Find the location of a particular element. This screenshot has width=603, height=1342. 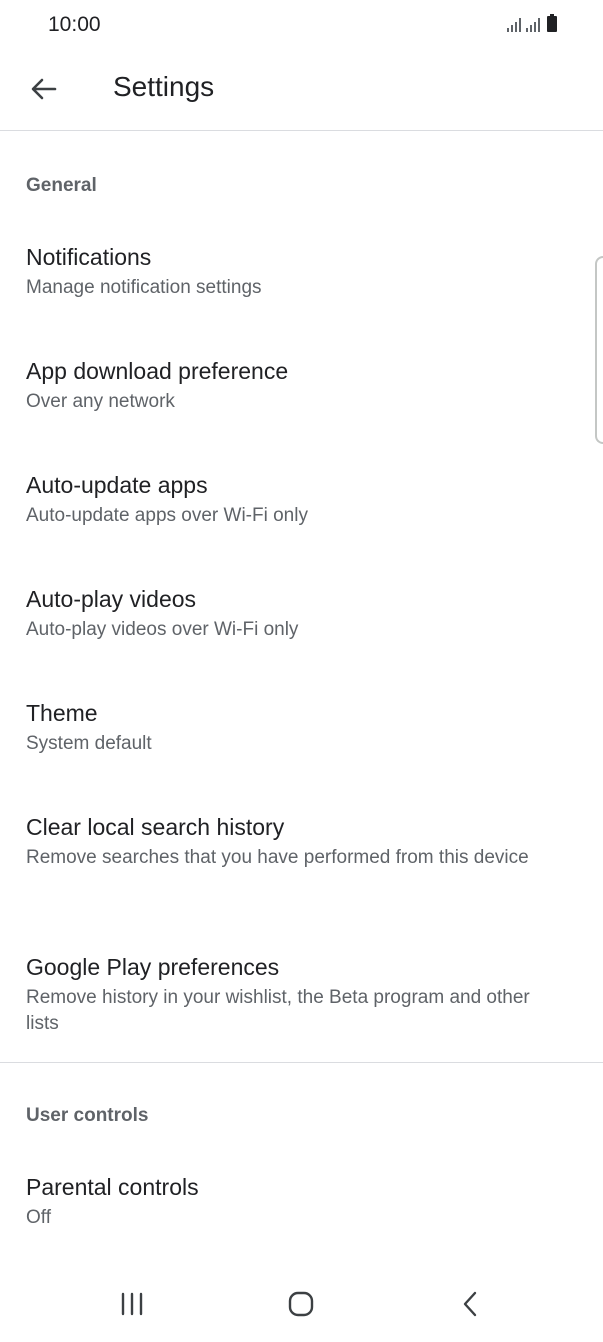

setting-title: Parental controls is located at coordinates (112, 1187).